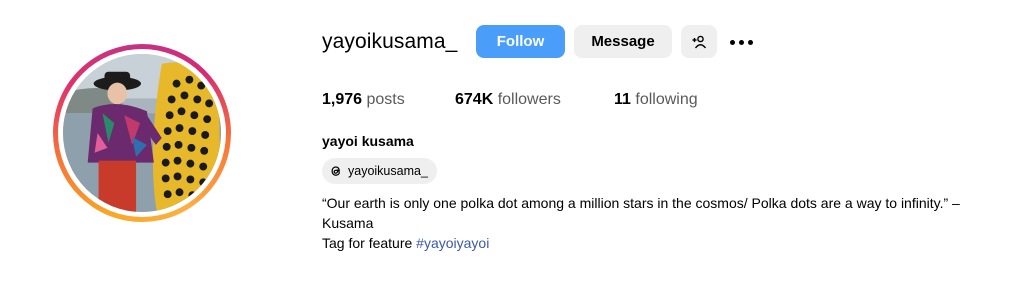 This screenshot has width=1024, height=295. I want to click on story-ring, so click(142, 133).